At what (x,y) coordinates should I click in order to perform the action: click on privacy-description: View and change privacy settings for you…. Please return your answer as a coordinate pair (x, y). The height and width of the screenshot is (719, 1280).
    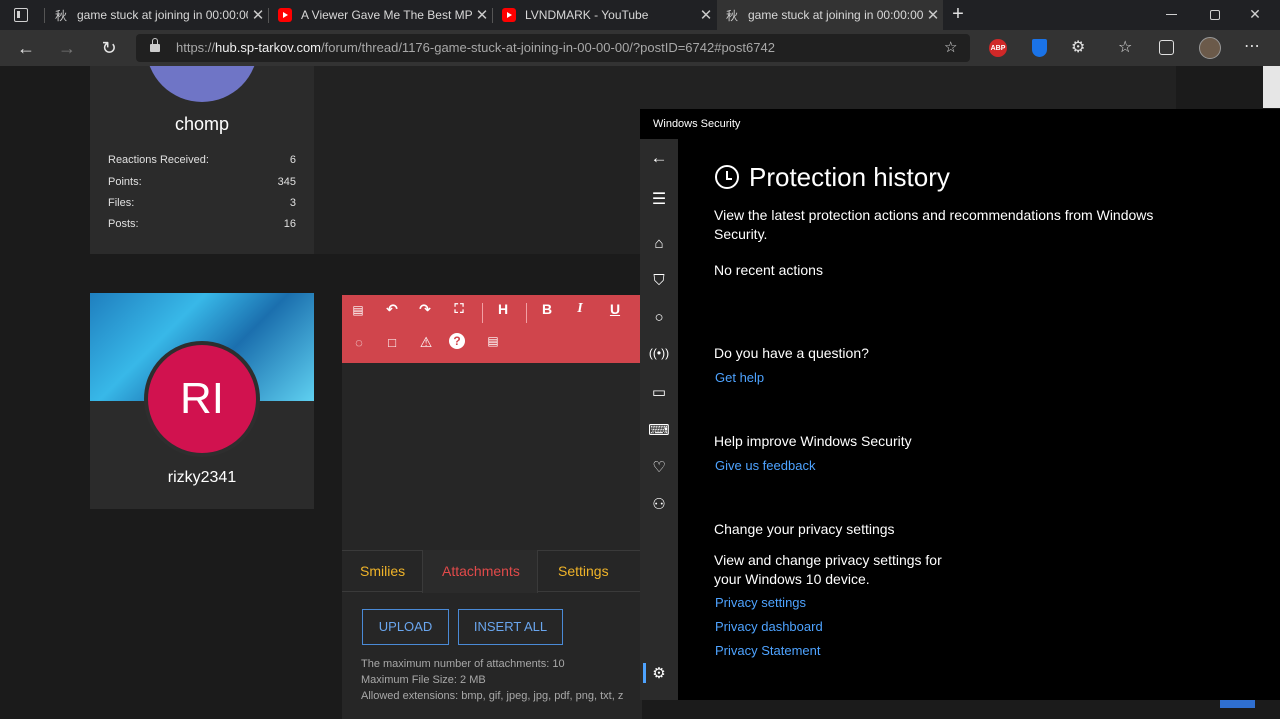
    Looking at the image, I should click on (828, 569).